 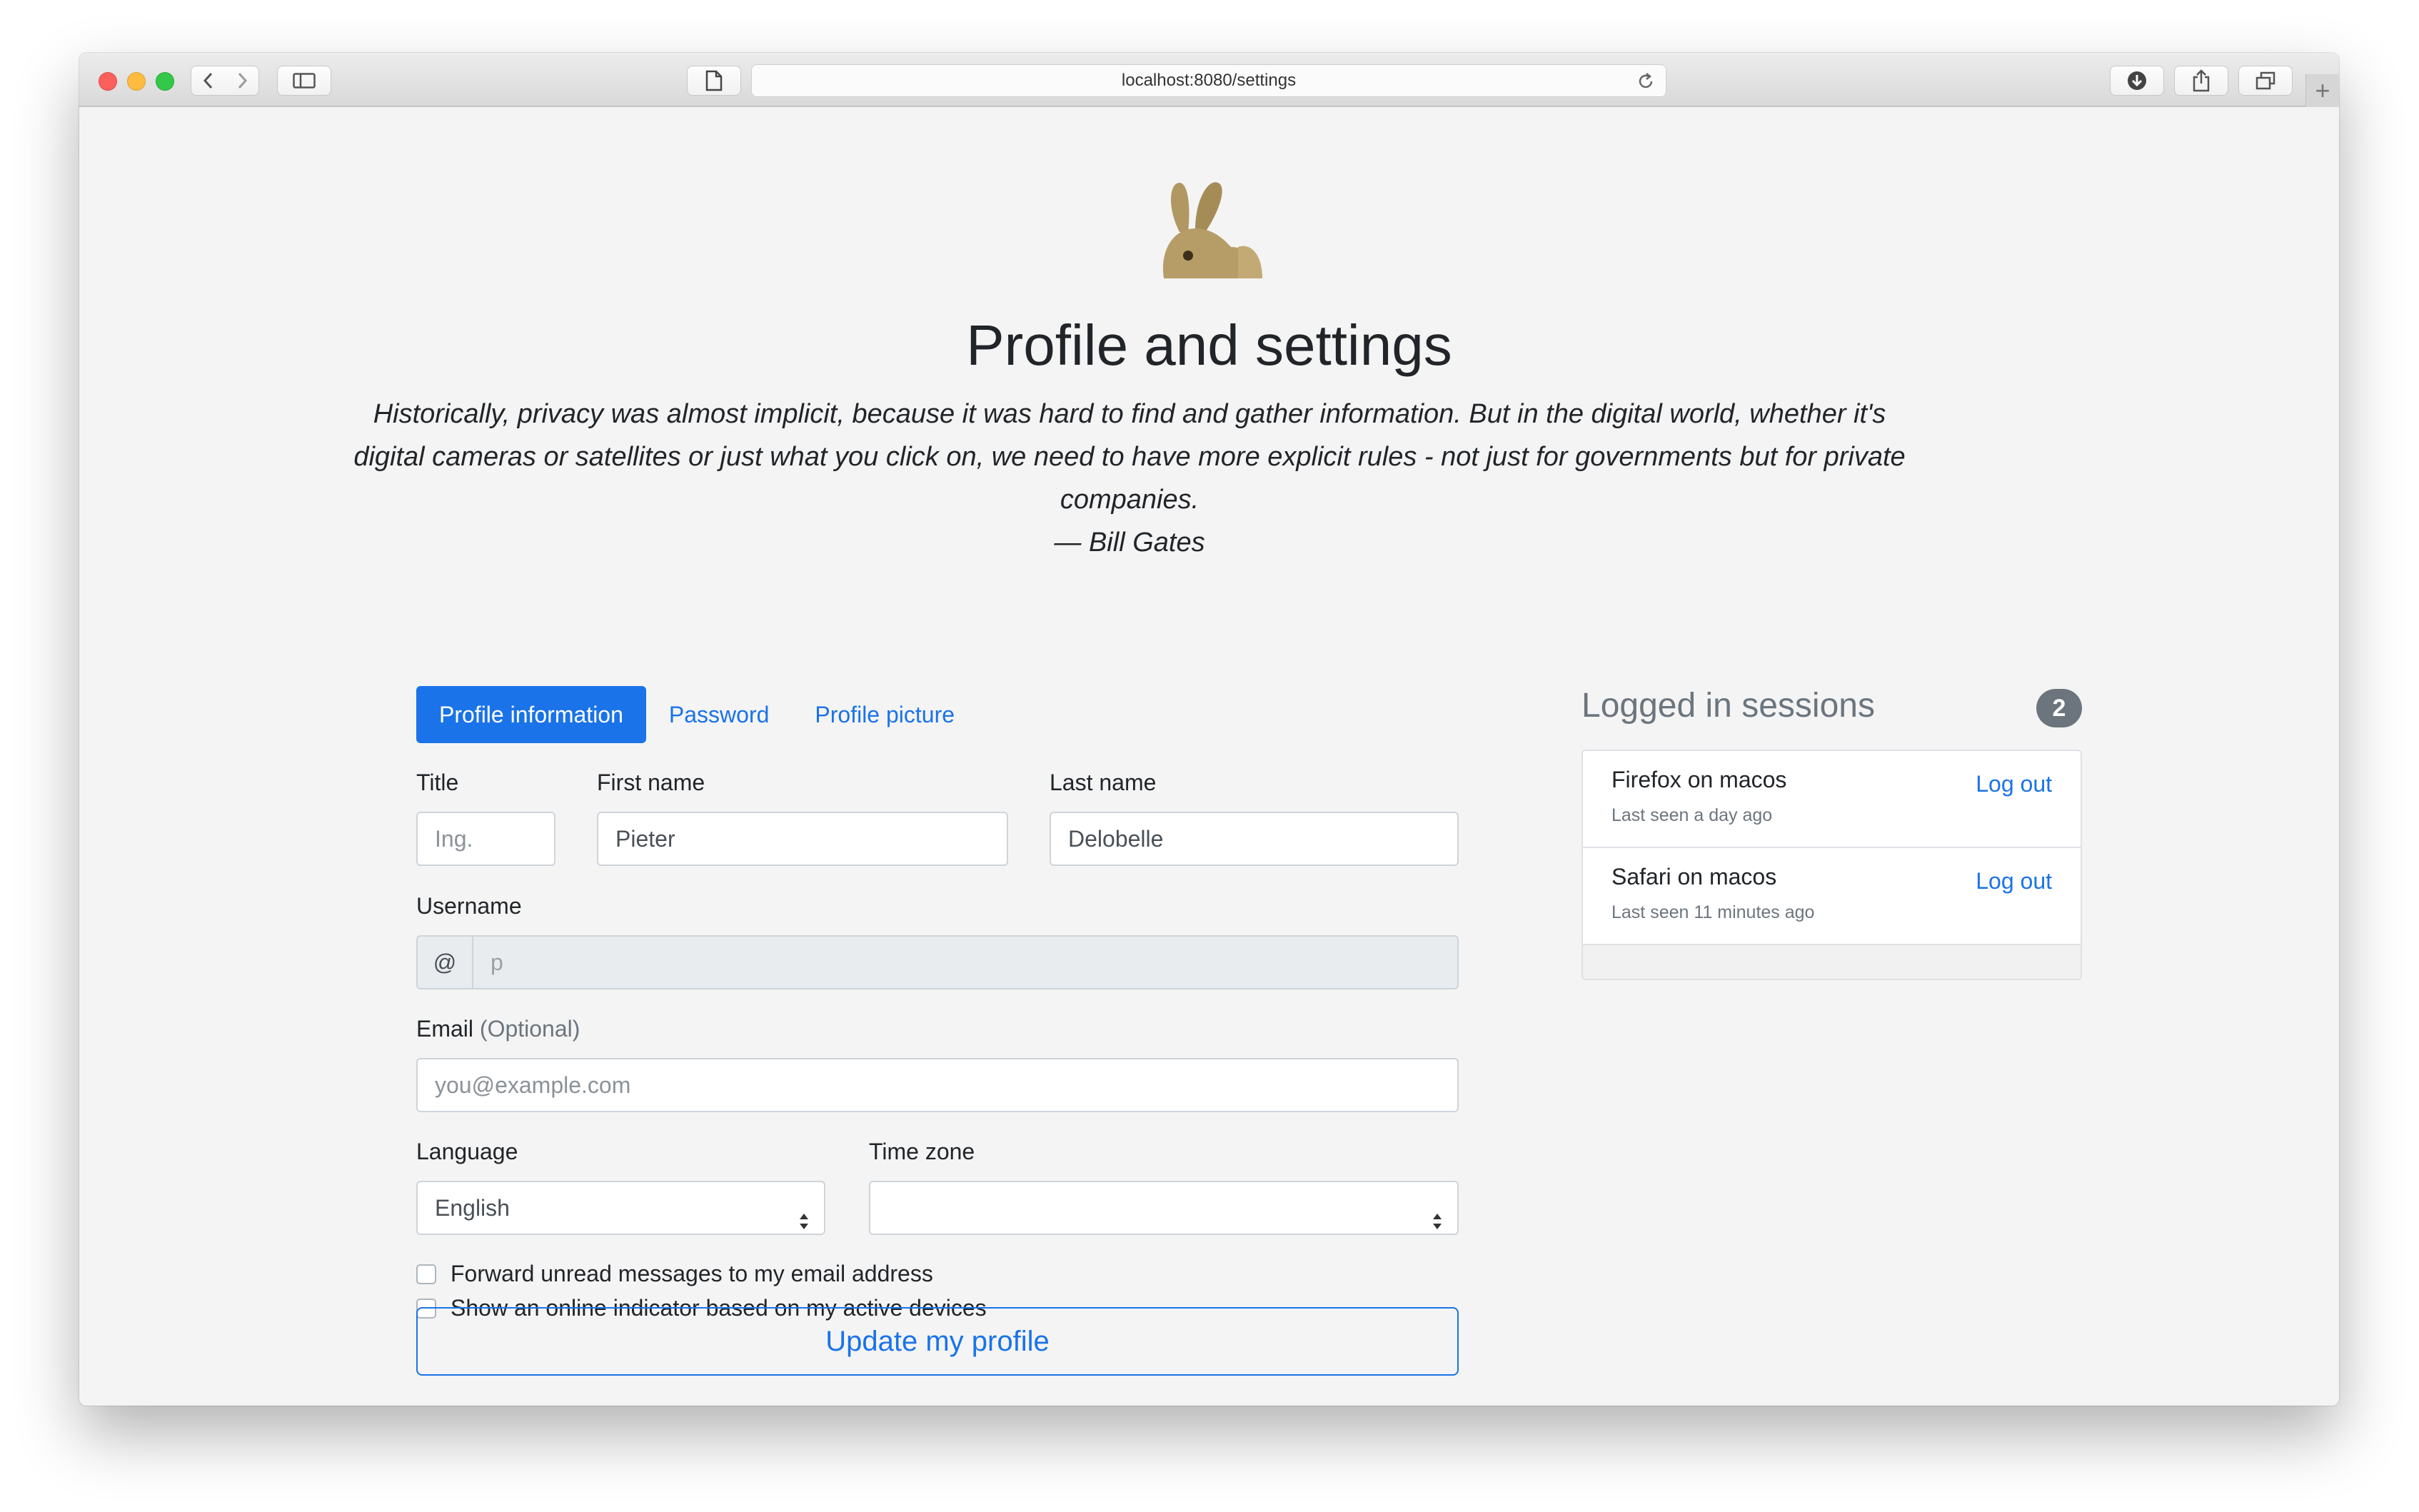 I want to click on session-last-seen: Last seen 11 minutes ago, so click(x=1713, y=912).